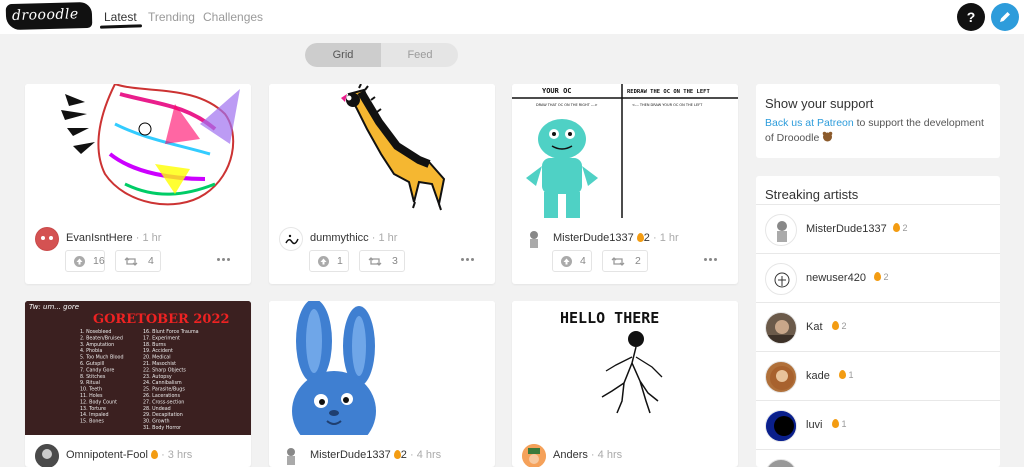 The width and height of the screenshot is (1024, 467). What do you see at coordinates (1005, 17) in the screenshot?
I see `draw-button` at bounding box center [1005, 17].